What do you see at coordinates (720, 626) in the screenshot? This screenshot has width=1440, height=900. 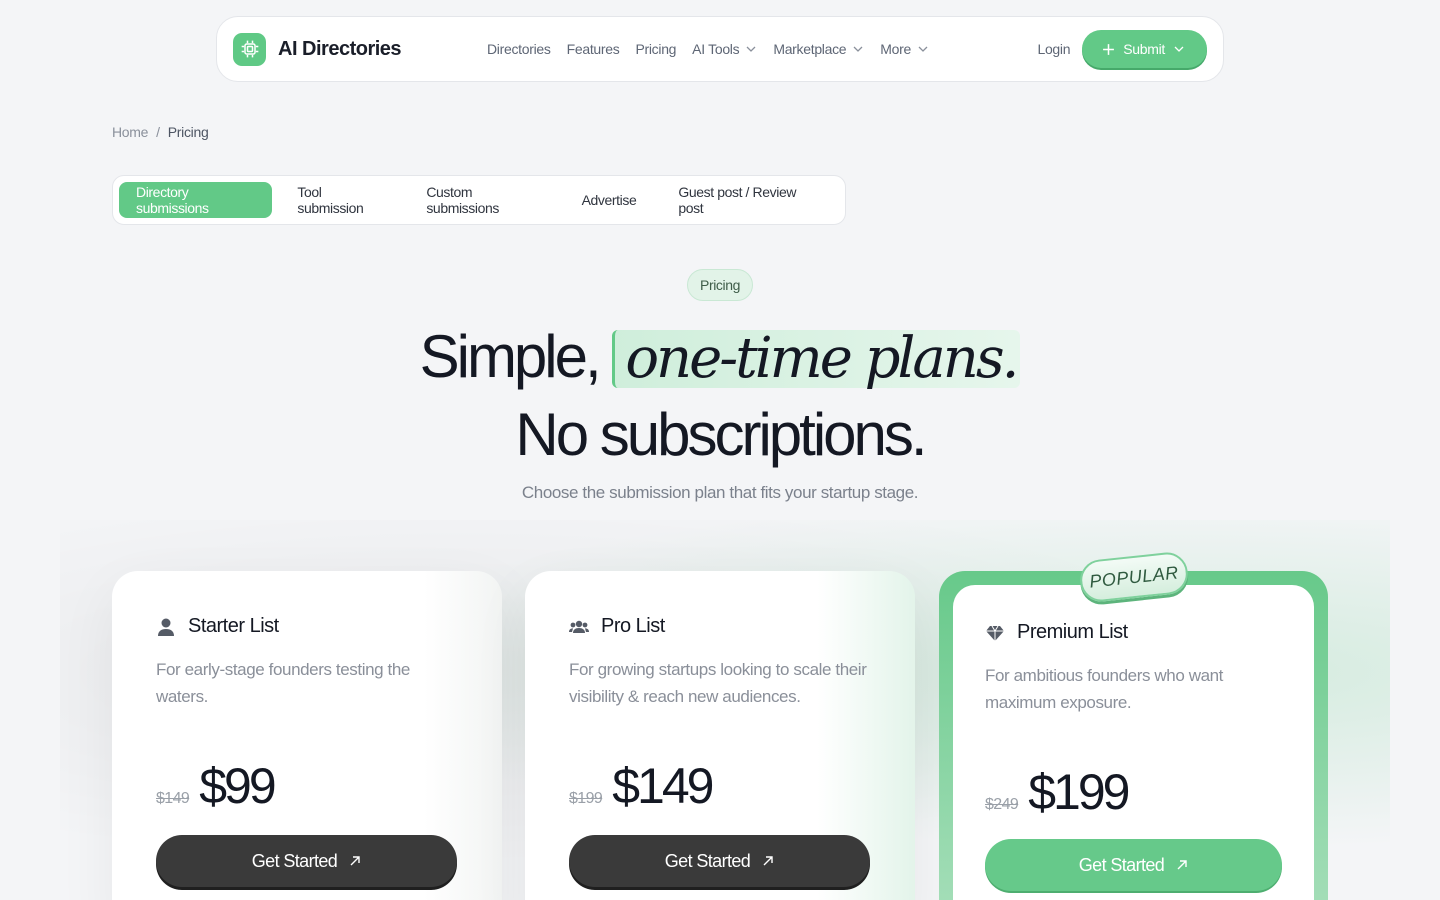 I see `plan-title: Pro List` at bounding box center [720, 626].